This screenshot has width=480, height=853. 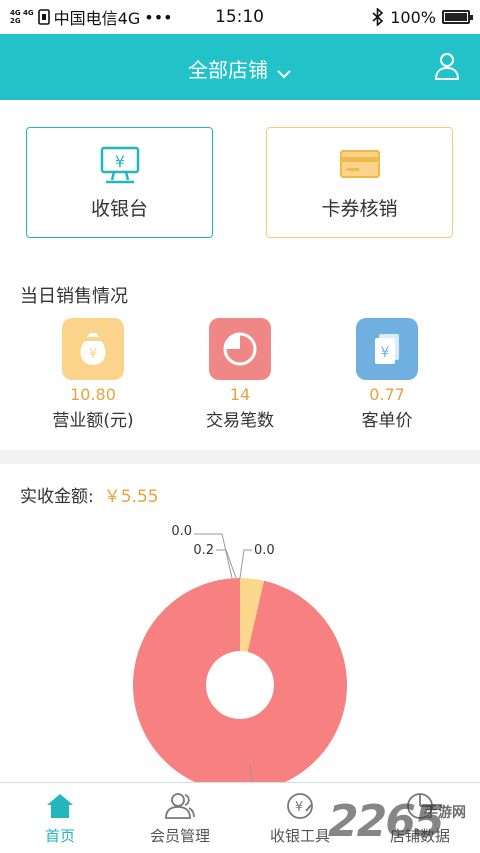 I want to click on signal-bottom-text: 2G, so click(x=15, y=21).